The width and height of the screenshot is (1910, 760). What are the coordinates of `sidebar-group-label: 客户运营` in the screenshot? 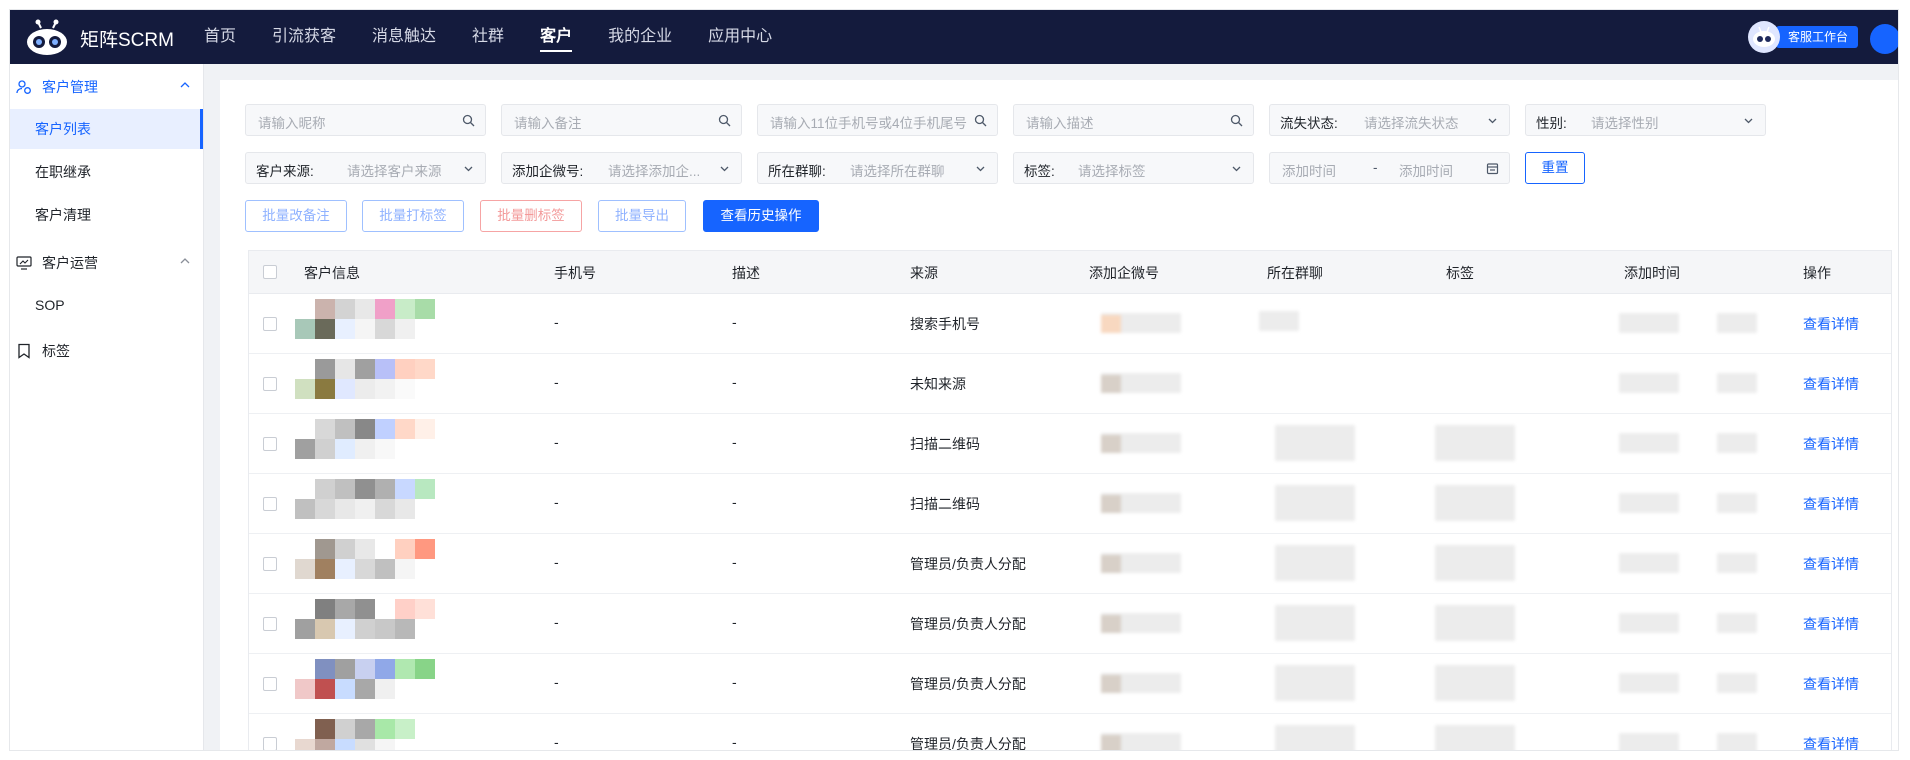 It's located at (70, 263).